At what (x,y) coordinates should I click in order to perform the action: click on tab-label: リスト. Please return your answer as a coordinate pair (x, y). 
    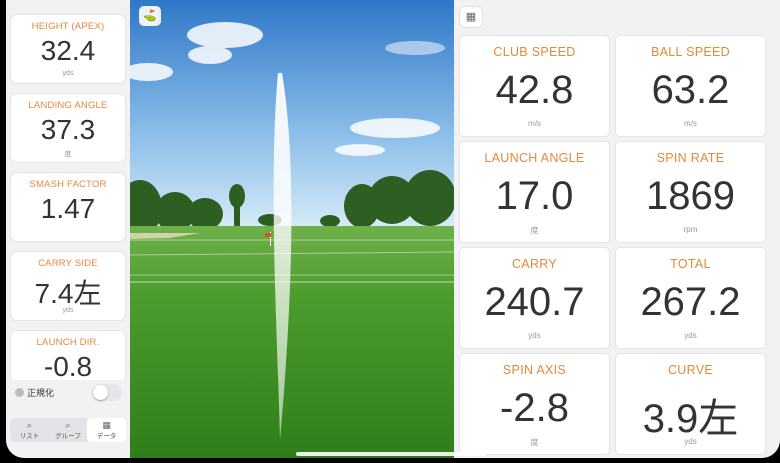
    Looking at the image, I should click on (29, 436).